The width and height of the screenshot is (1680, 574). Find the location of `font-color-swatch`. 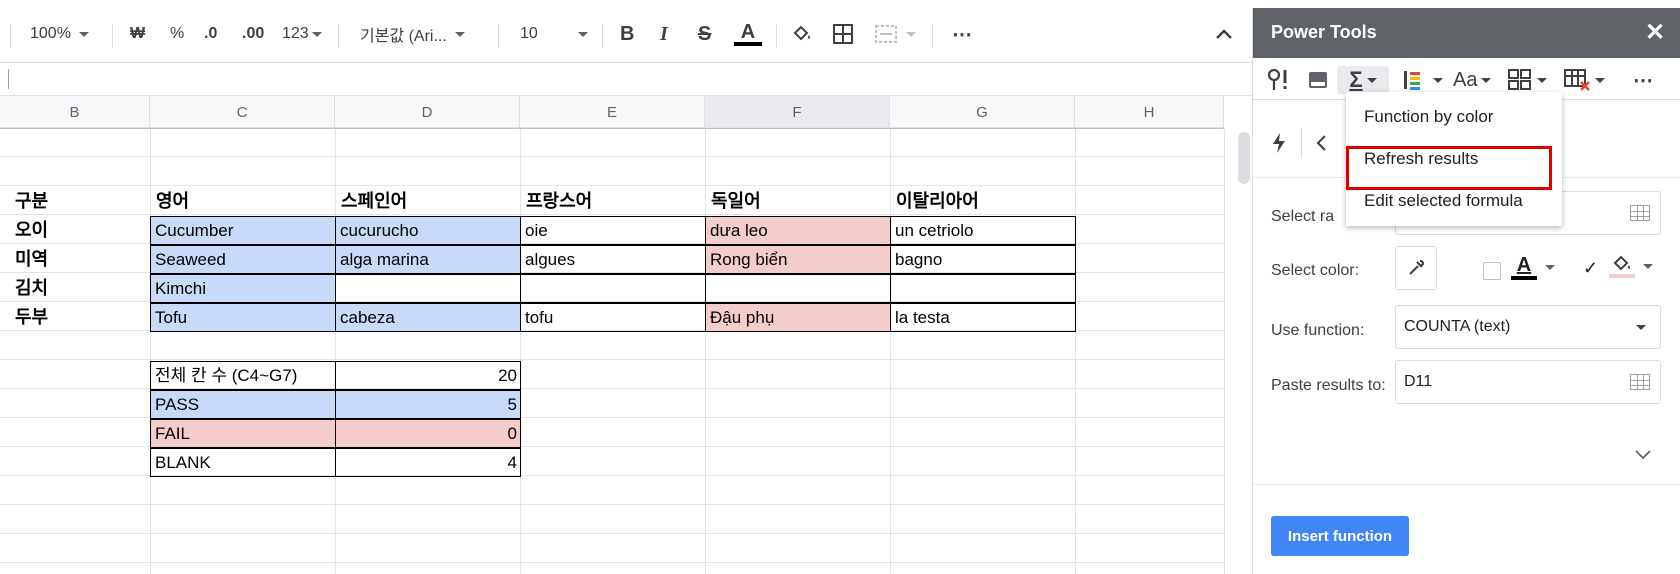

font-color-swatch is located at coordinates (1524, 278).